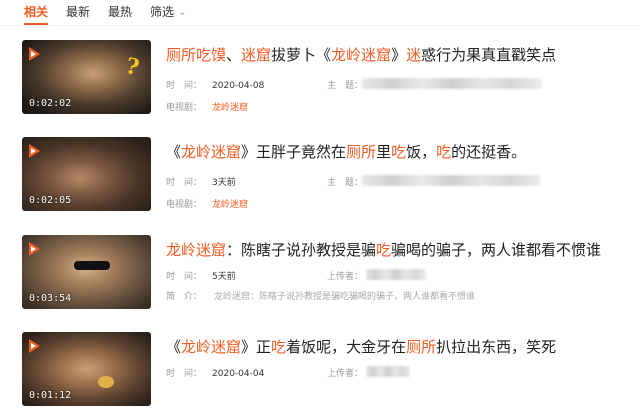 The image size is (640, 417). What do you see at coordinates (234, 55) in the screenshot?
I see `title-segment: 、` at bounding box center [234, 55].